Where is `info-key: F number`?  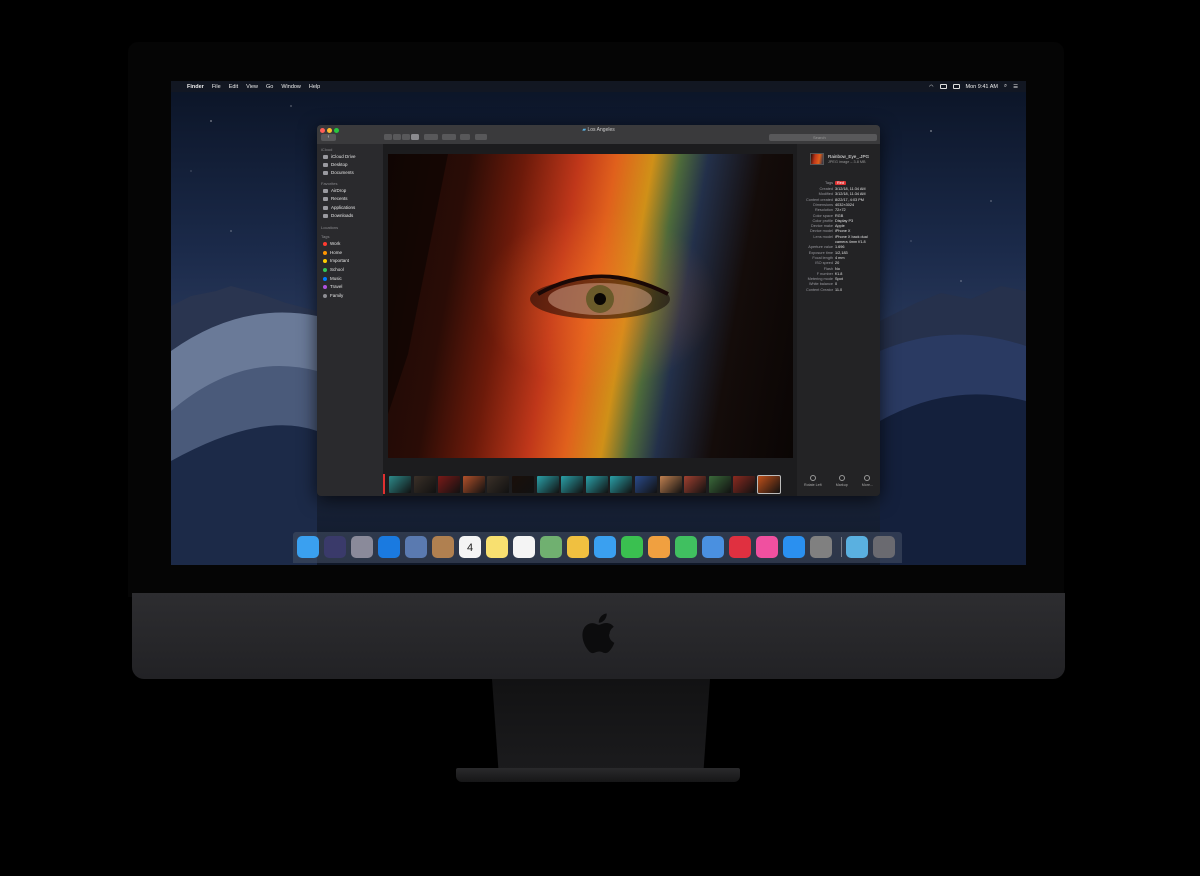
info-key: F number is located at coordinates (824, 273).